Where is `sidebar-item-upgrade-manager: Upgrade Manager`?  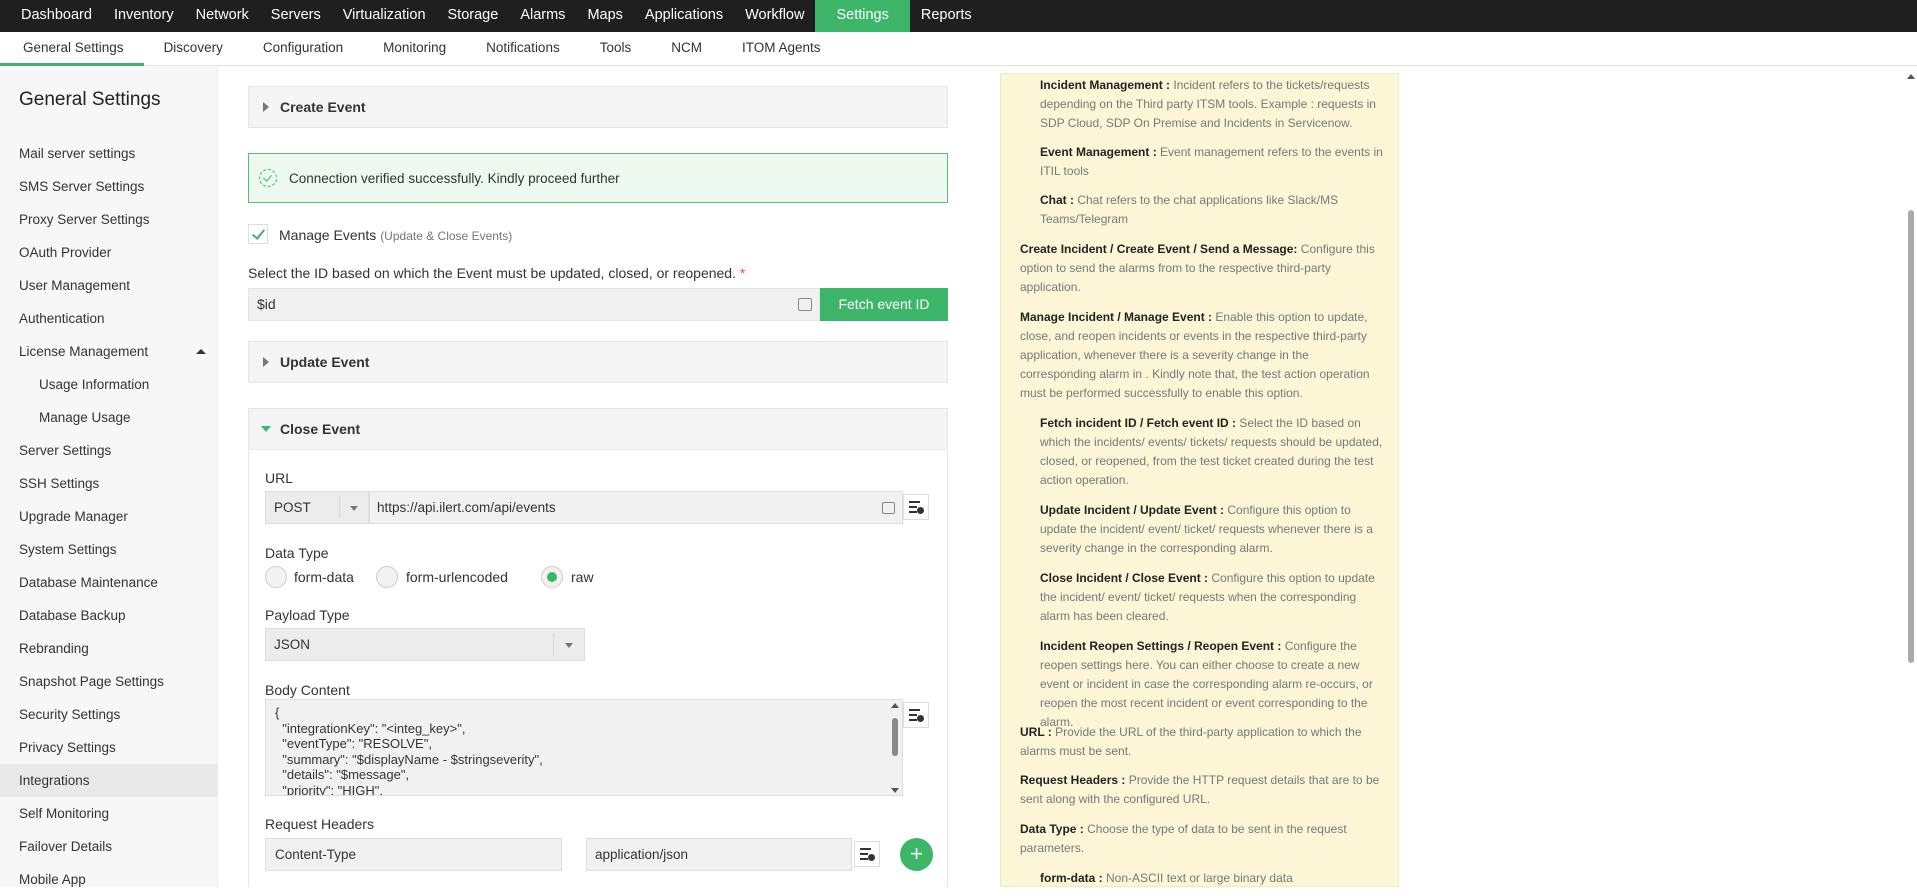 sidebar-item-upgrade-manager: Upgrade Manager is located at coordinates (109, 516).